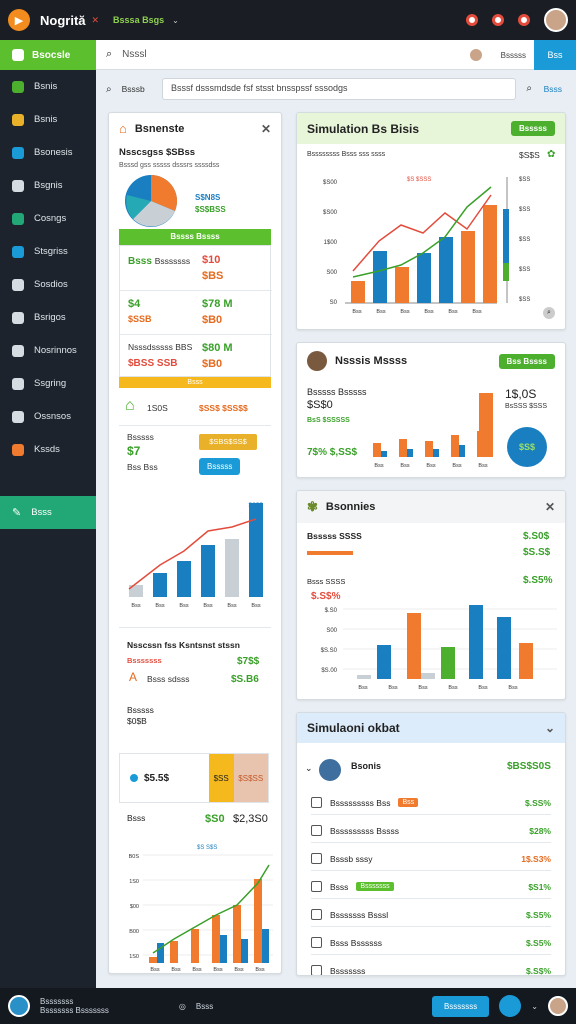 The width and height of the screenshot is (576, 1024). I want to click on row-value: $S1%, so click(539, 886).